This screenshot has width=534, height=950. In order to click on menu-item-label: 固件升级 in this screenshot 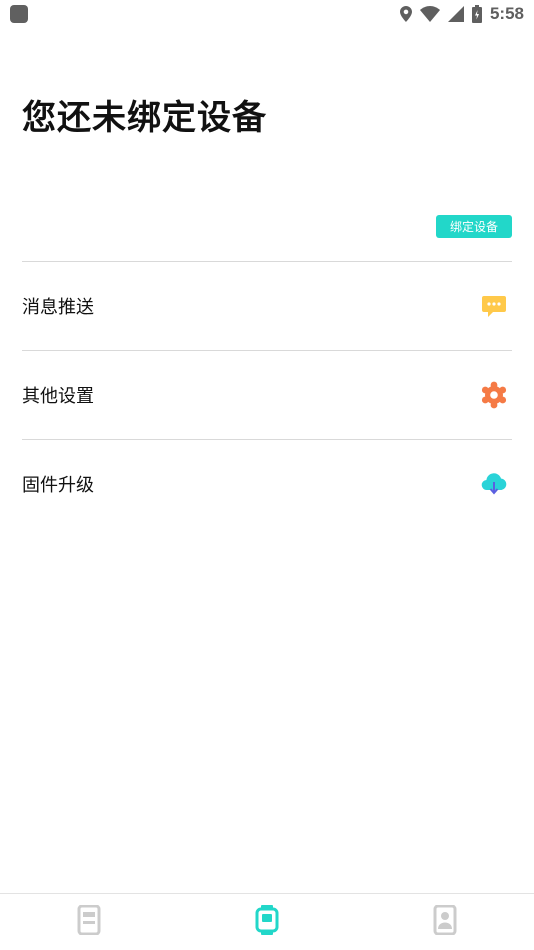, I will do `click(58, 485)`.